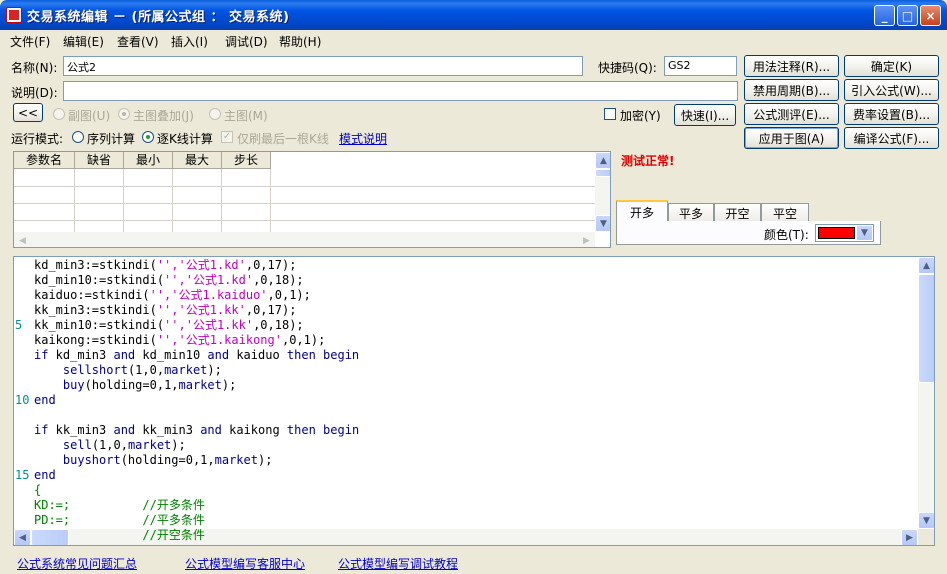 The image size is (947, 574). I want to click on menu-debug: 调试(D), so click(246, 41).